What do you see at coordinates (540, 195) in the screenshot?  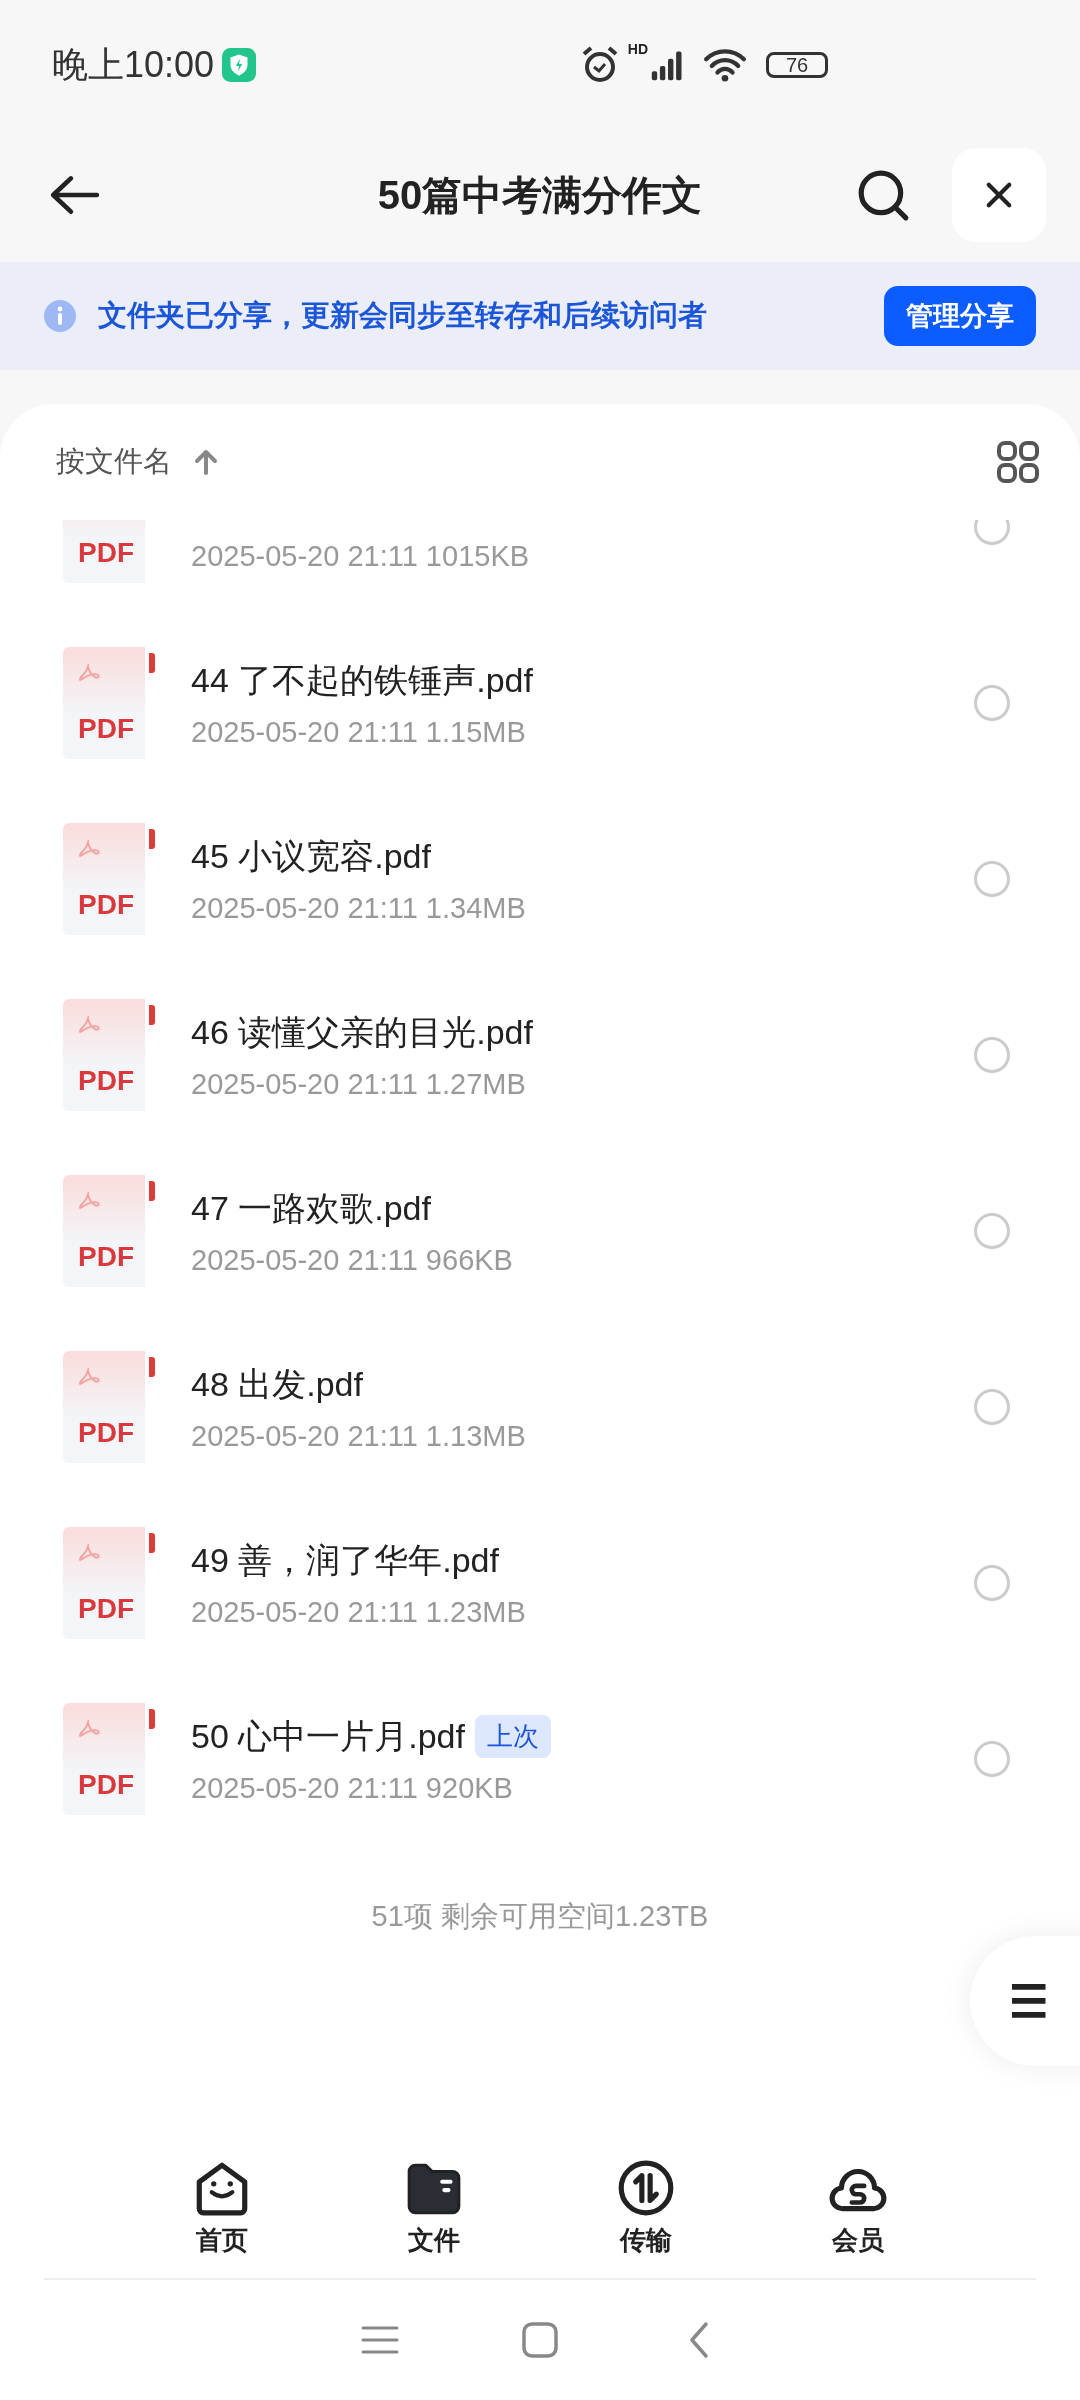 I see `page-title: 50篇中考满分作文` at bounding box center [540, 195].